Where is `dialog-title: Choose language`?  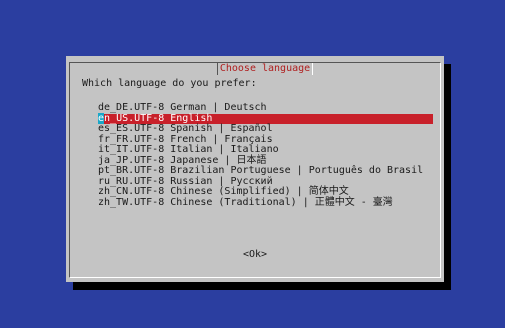 dialog-title: Choose language is located at coordinates (265, 69).